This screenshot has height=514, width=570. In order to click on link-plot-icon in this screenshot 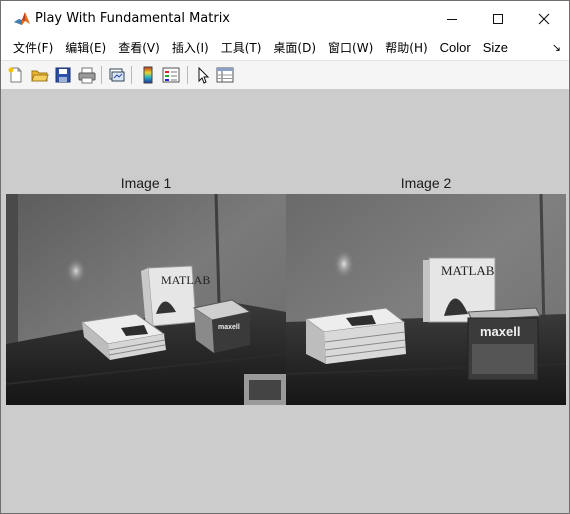, I will do `click(117, 75)`.